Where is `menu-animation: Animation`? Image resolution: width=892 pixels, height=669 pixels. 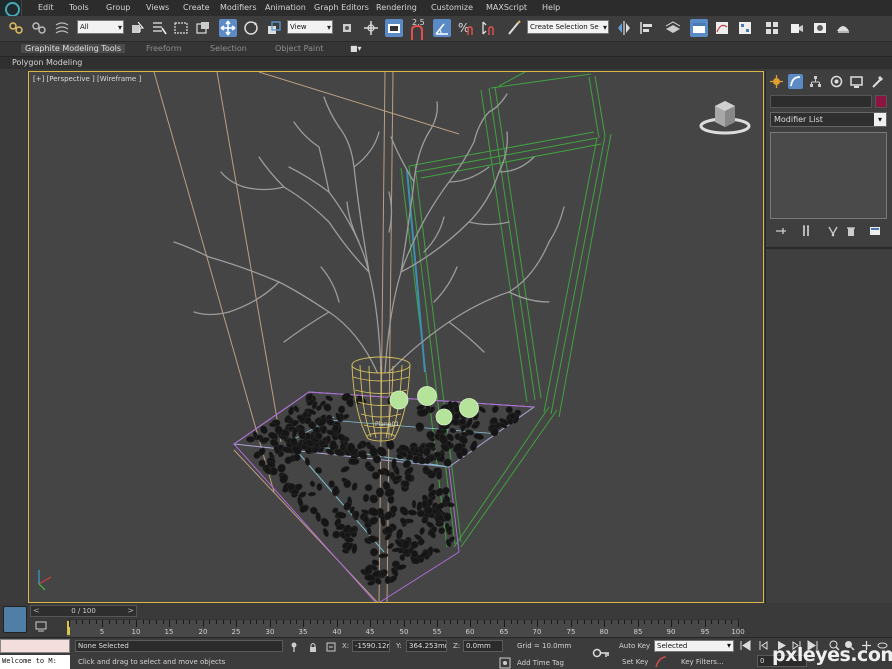 menu-animation: Animation is located at coordinates (285, 7).